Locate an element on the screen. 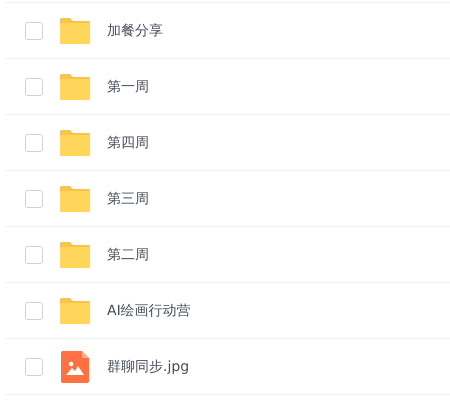 Image resolution: width=450 pixels, height=402 pixels. file-name: 第一周 is located at coordinates (128, 87).